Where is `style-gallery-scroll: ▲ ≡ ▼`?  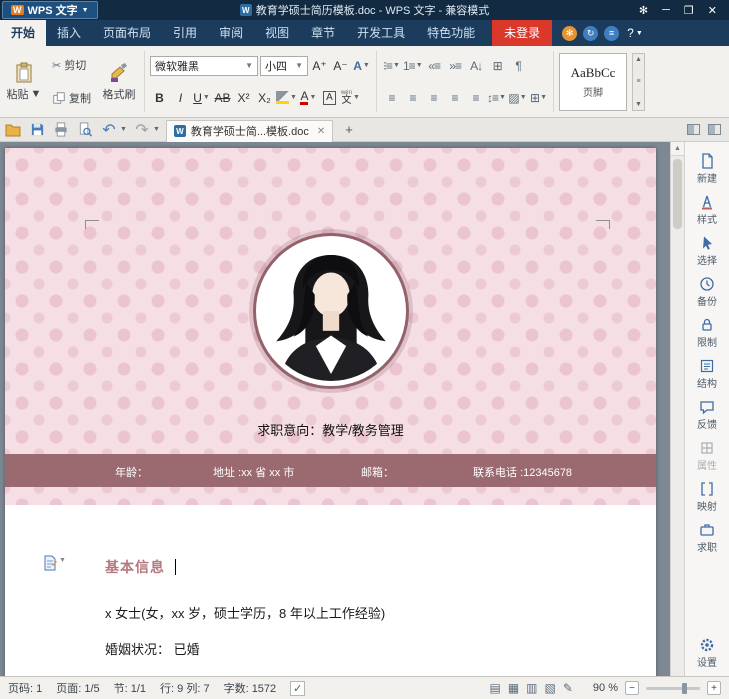
style-gallery-scroll: ▲ ≡ ▼ is located at coordinates (638, 81).